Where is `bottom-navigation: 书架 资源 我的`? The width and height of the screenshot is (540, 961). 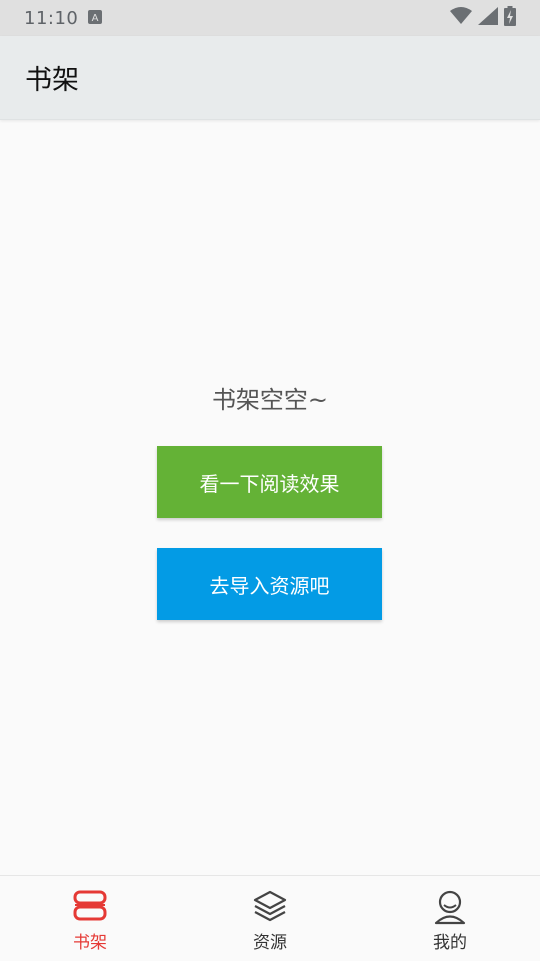
bottom-navigation: 书架 资源 我的 is located at coordinates (270, 918).